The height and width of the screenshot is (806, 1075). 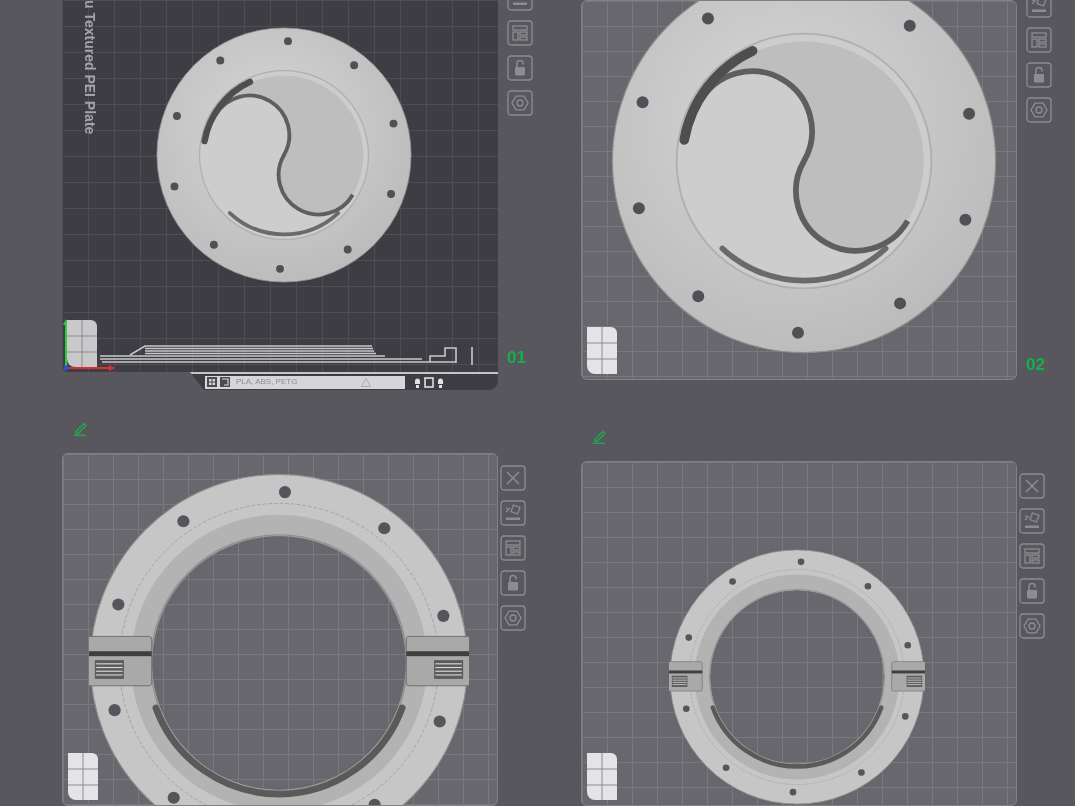 What do you see at coordinates (366, 382) in the screenshot?
I see `warning-icon` at bounding box center [366, 382].